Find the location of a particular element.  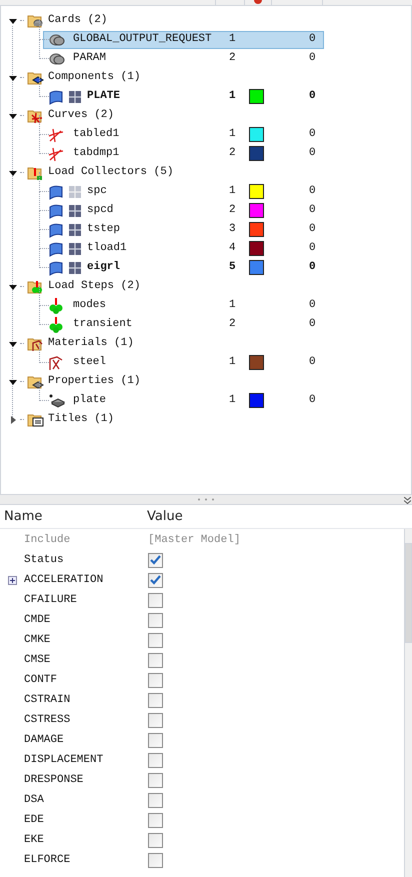

item-name: tabdmp1 is located at coordinates (96, 154).